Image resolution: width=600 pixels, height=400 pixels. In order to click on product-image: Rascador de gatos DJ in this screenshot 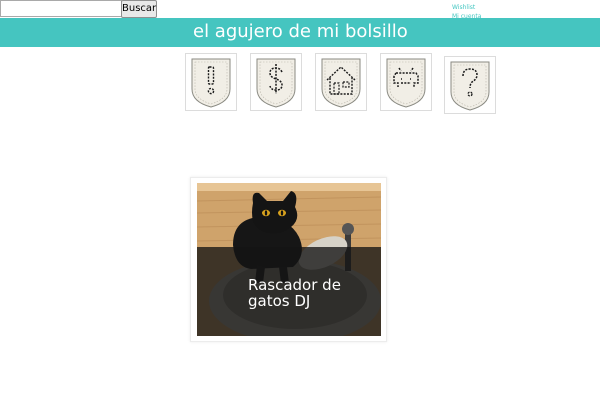, I will do `click(289, 259)`.